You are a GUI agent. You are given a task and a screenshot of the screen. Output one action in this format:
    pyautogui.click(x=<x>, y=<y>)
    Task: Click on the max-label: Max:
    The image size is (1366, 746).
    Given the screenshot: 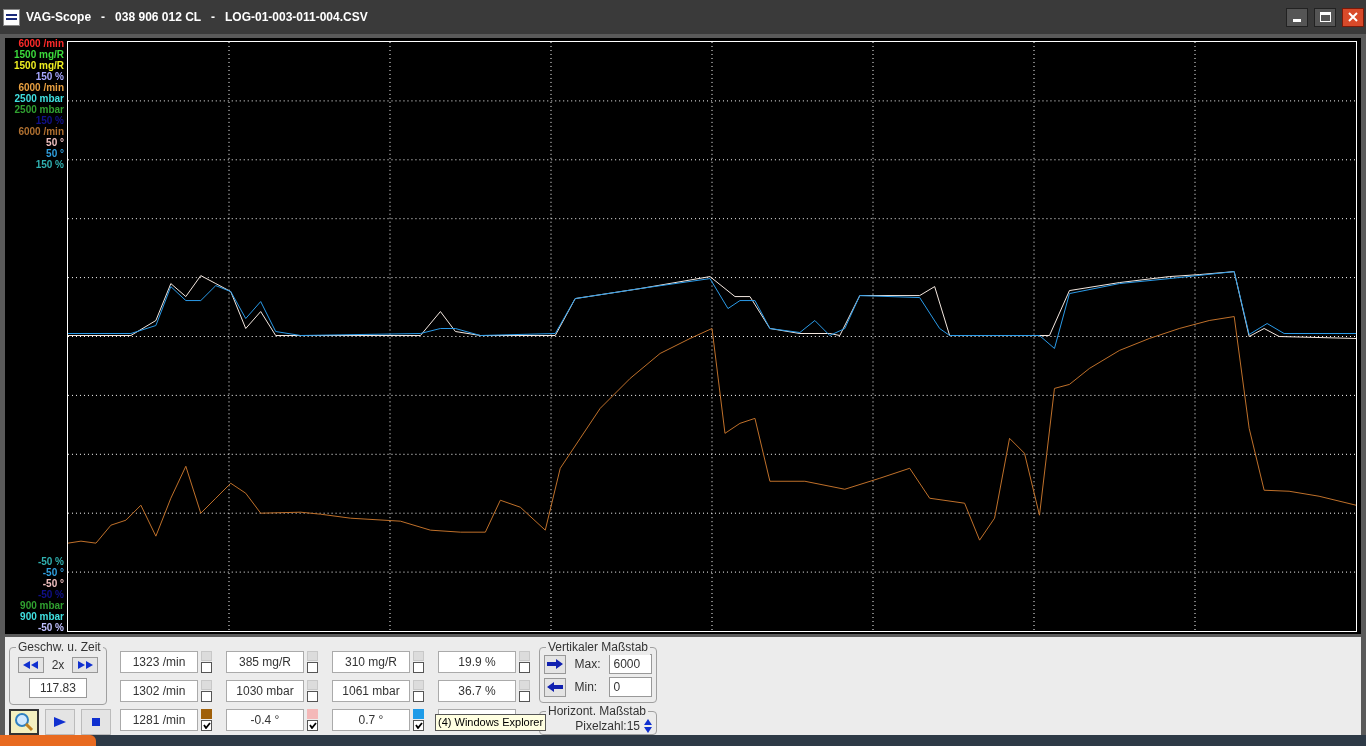 What is the action you would take?
    pyautogui.click(x=587, y=664)
    